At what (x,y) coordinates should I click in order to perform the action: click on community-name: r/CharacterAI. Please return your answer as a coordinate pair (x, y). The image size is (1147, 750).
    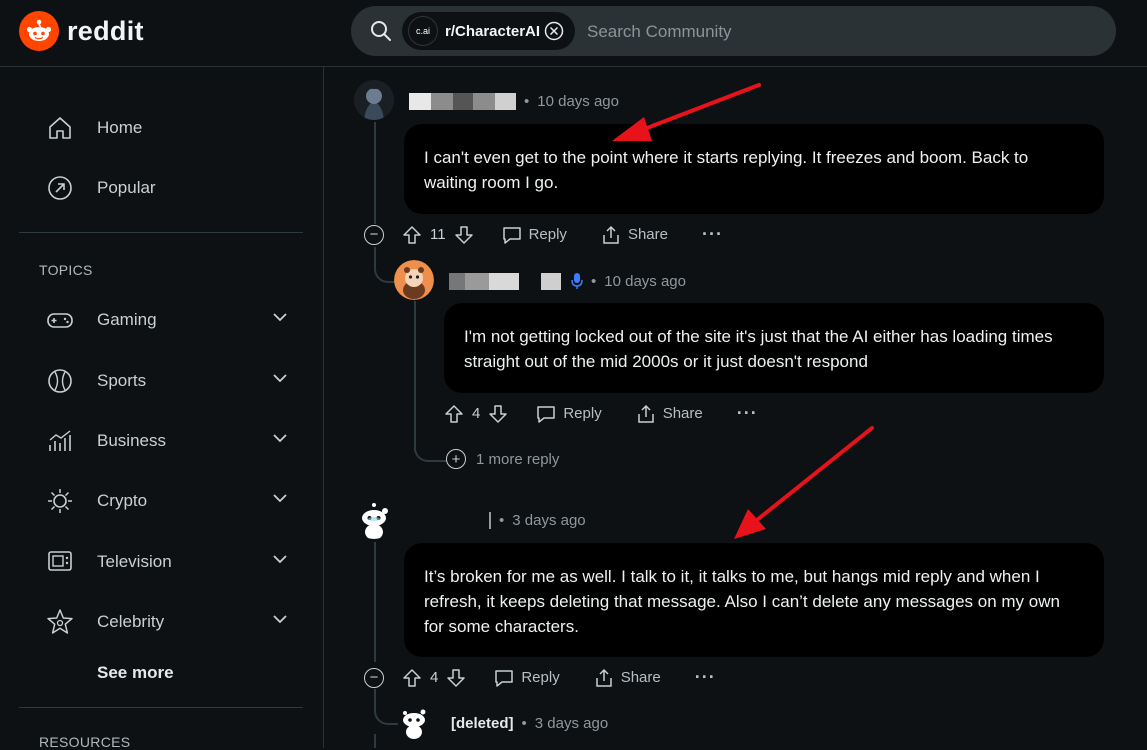
    Looking at the image, I should click on (493, 31).